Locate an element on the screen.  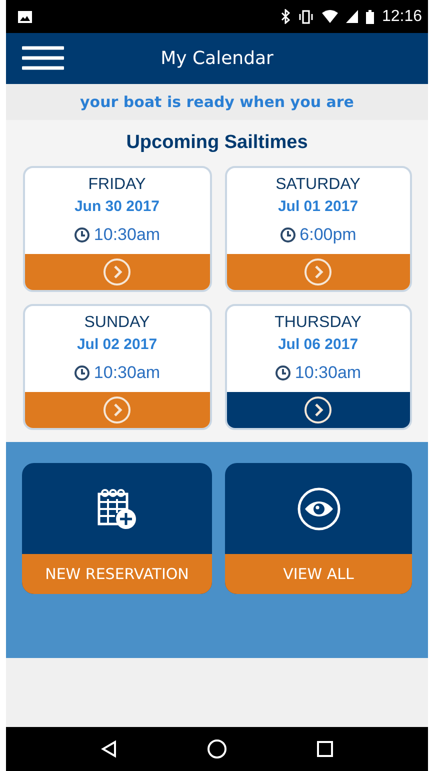
status-time: 12:16 is located at coordinates (402, 17).